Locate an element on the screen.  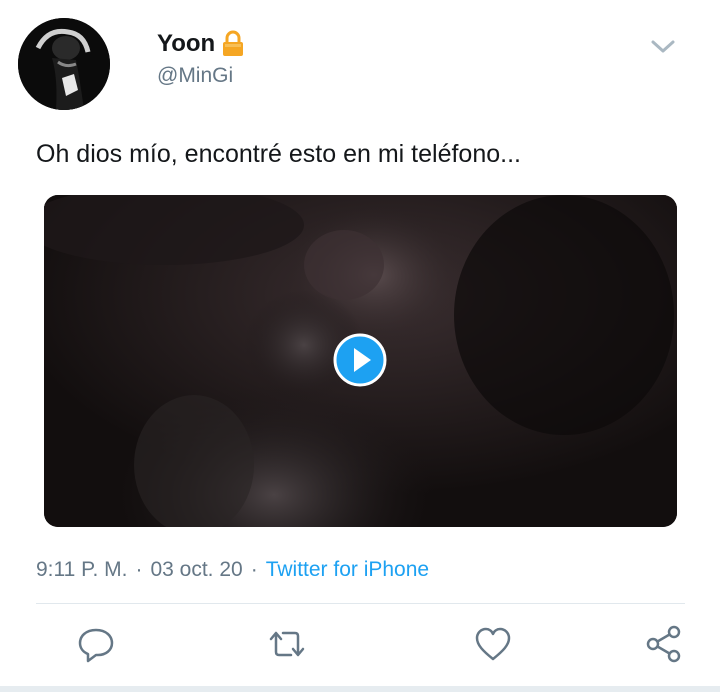
avatar-photo is located at coordinates (64, 64).